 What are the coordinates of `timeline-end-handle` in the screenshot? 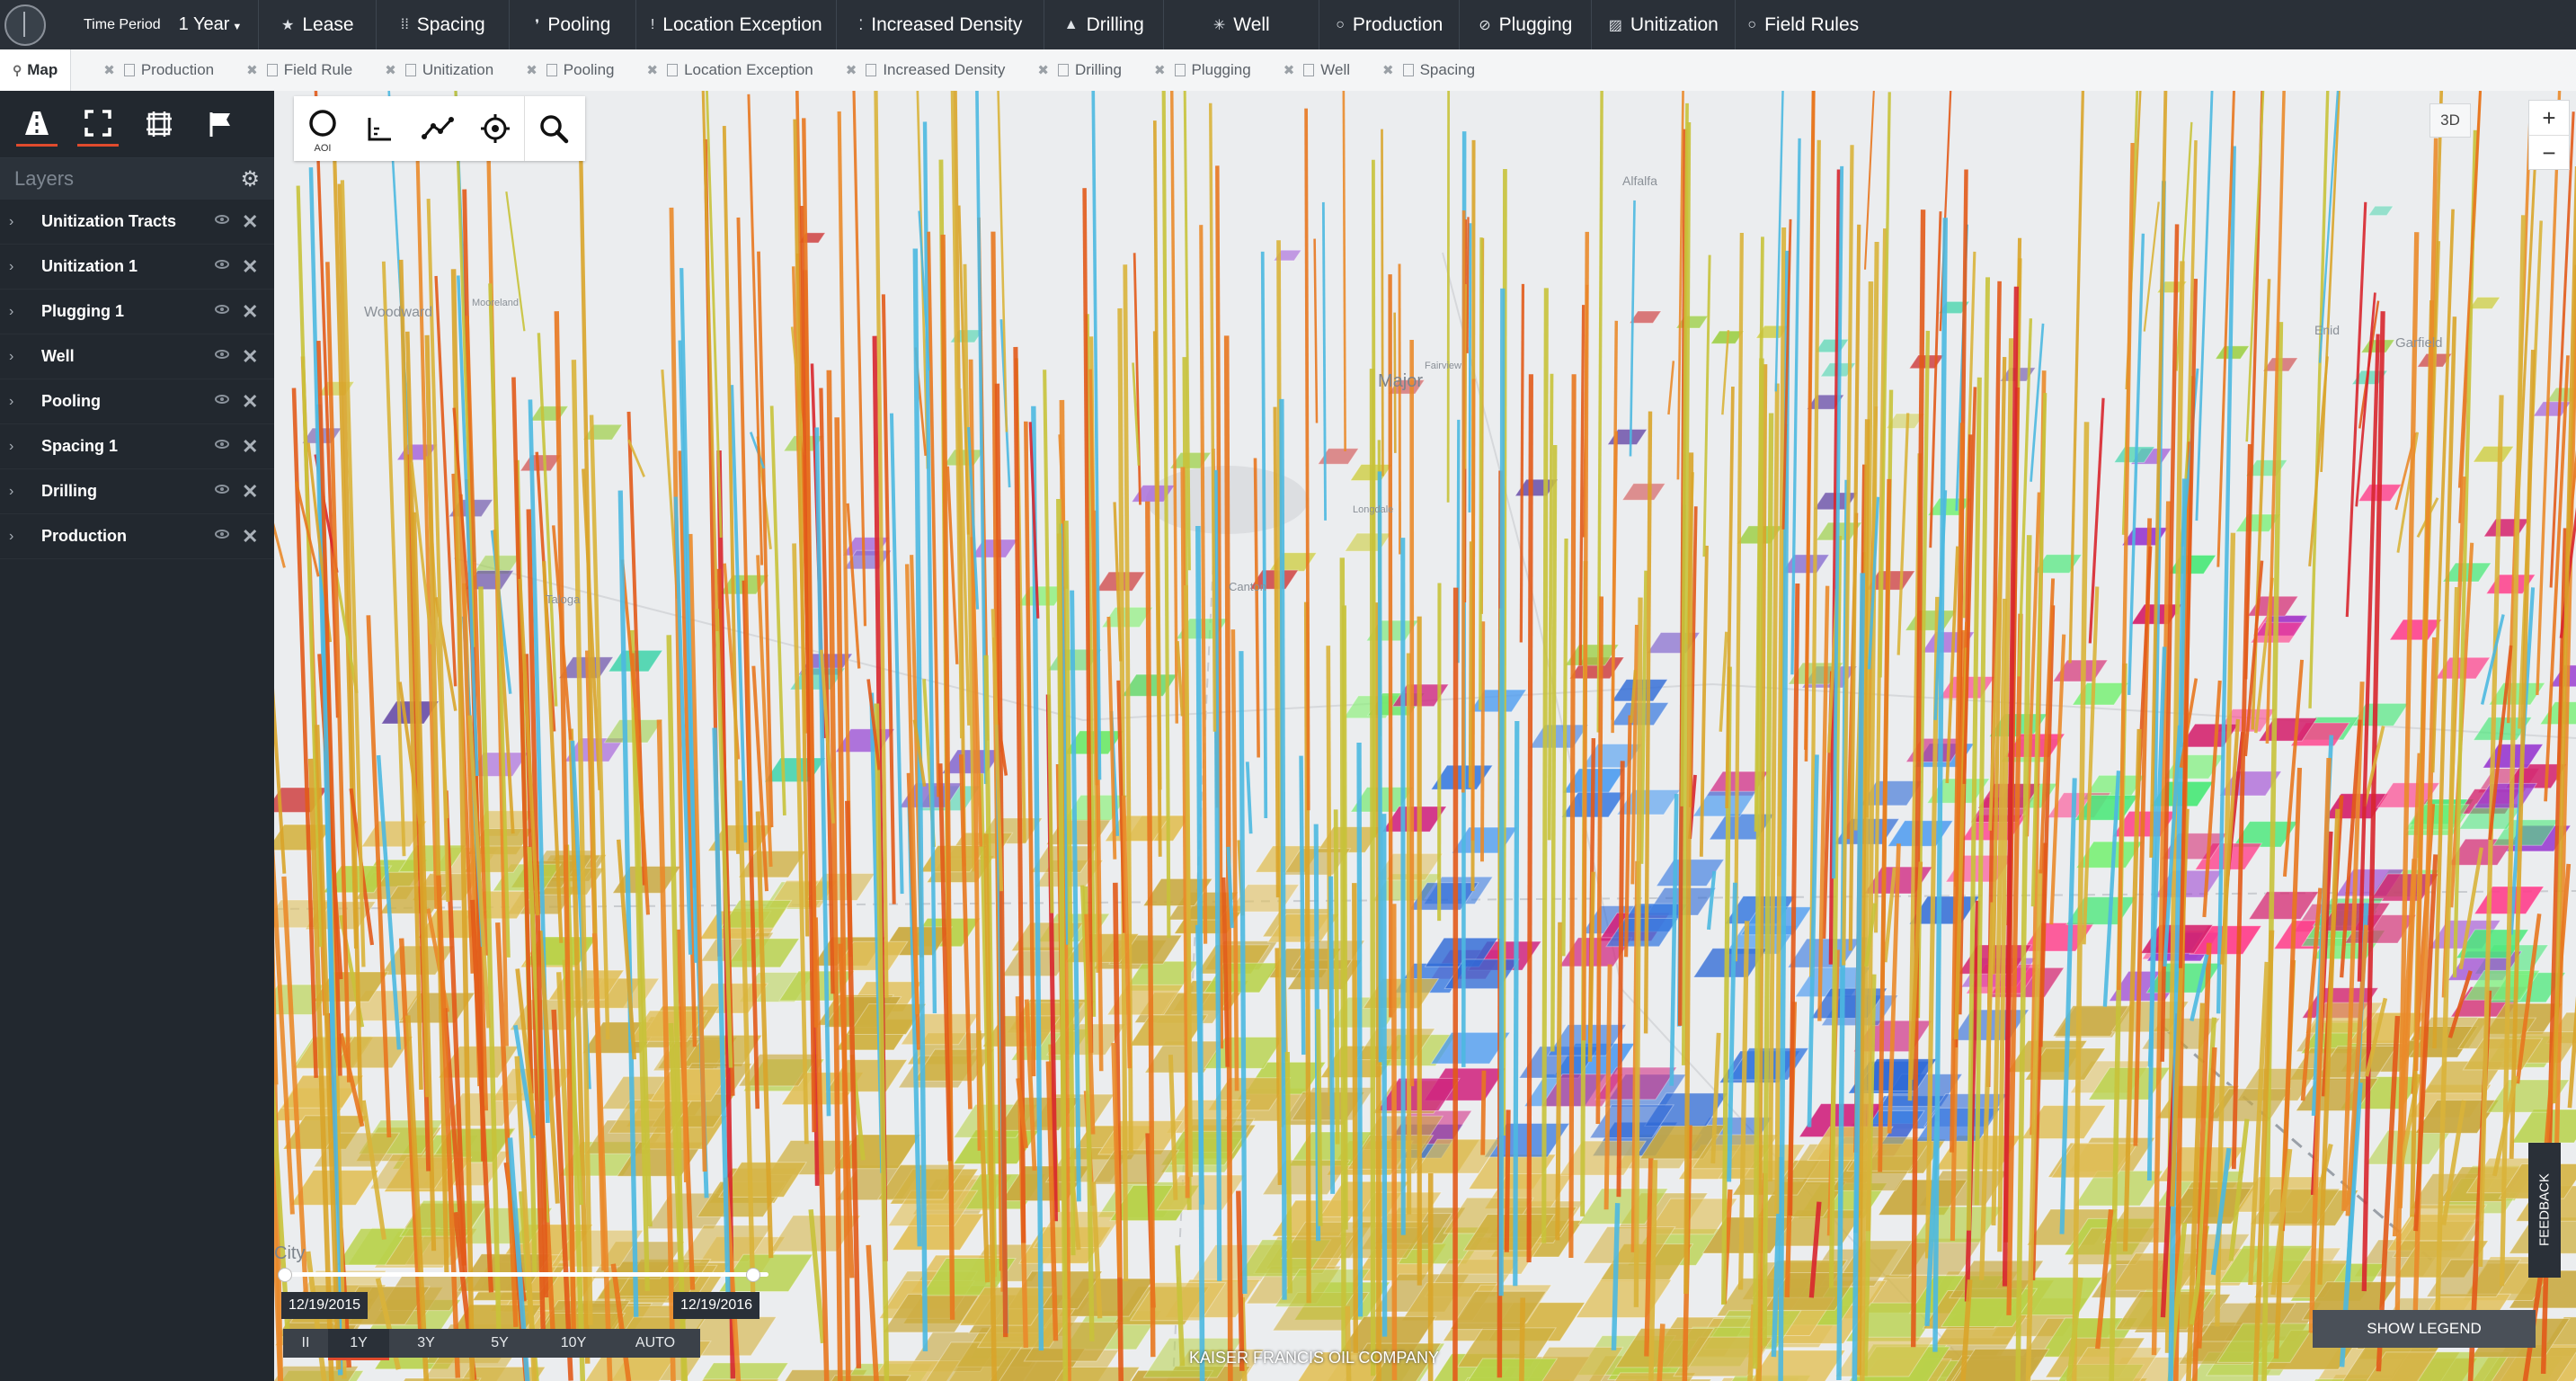 It's located at (753, 1275).